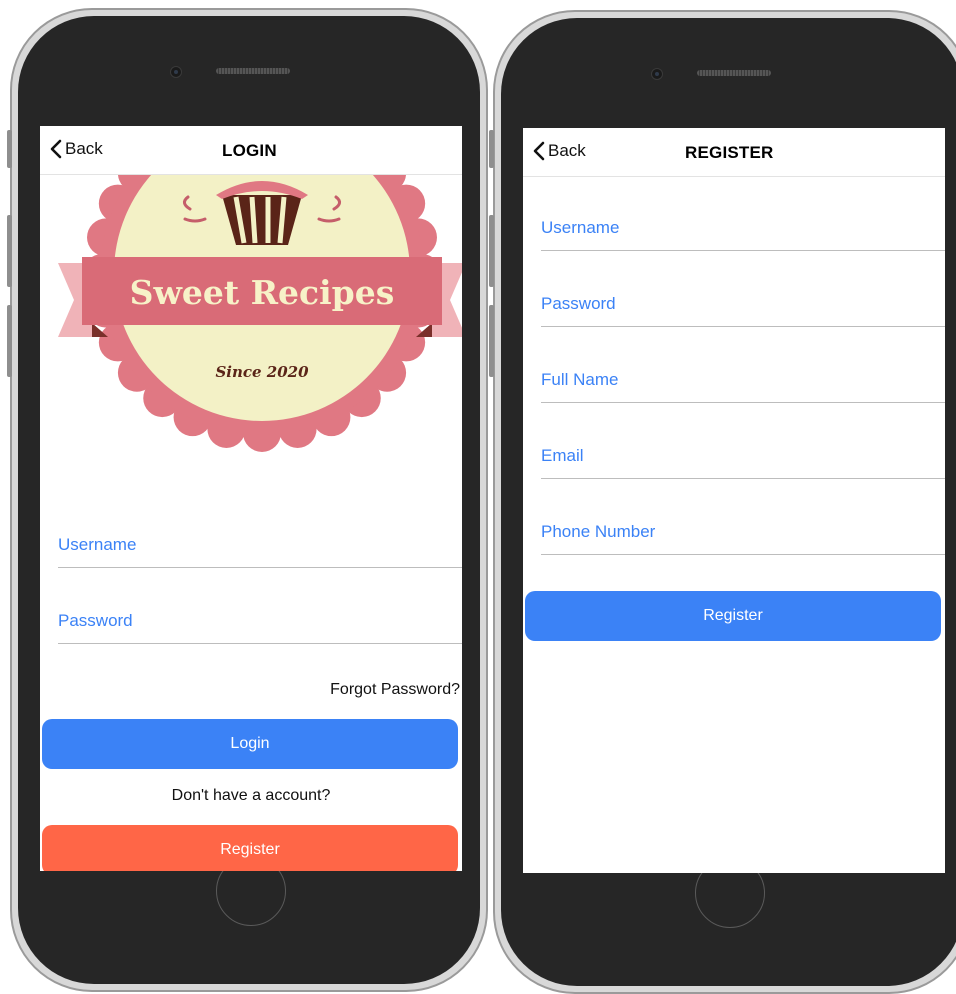 The width and height of the screenshot is (956, 994). Describe the element at coordinates (395, 690) in the screenshot. I see `forgot-password-link: Forgot Password?` at that location.